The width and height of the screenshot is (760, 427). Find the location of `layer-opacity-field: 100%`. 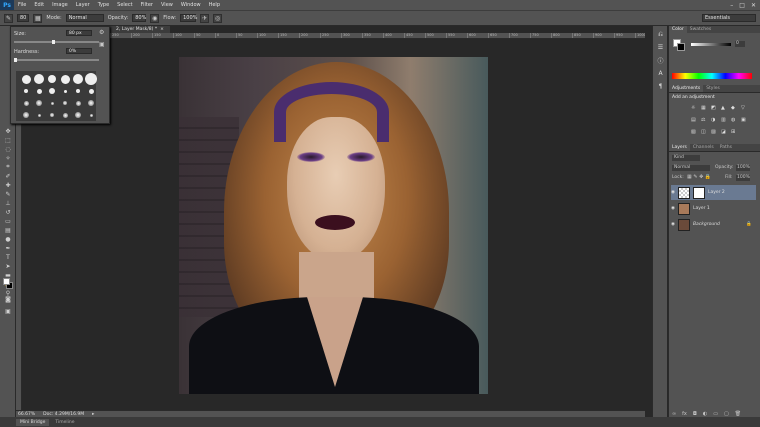

layer-opacity-field: 100% is located at coordinates (743, 168).